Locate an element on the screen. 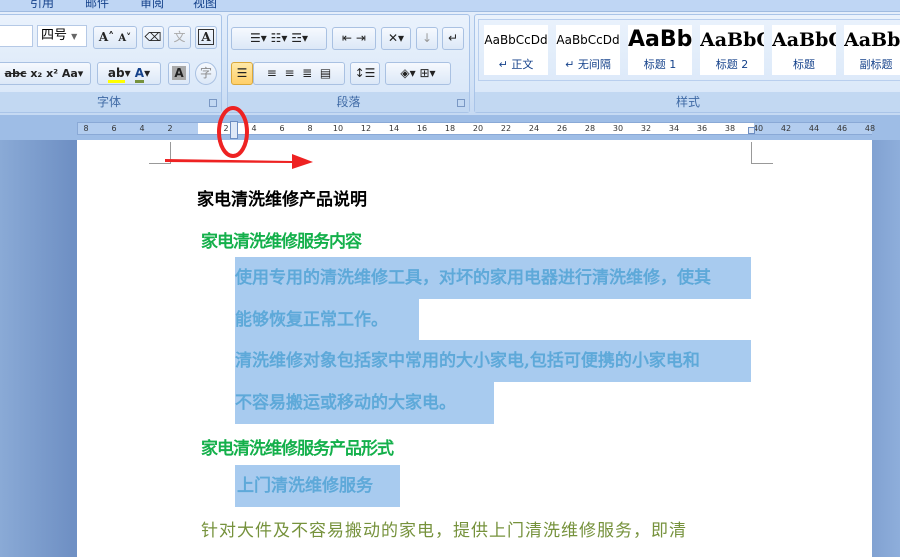 This screenshot has width=900, height=557. annotation-overlay is located at coordinates (239, 137).